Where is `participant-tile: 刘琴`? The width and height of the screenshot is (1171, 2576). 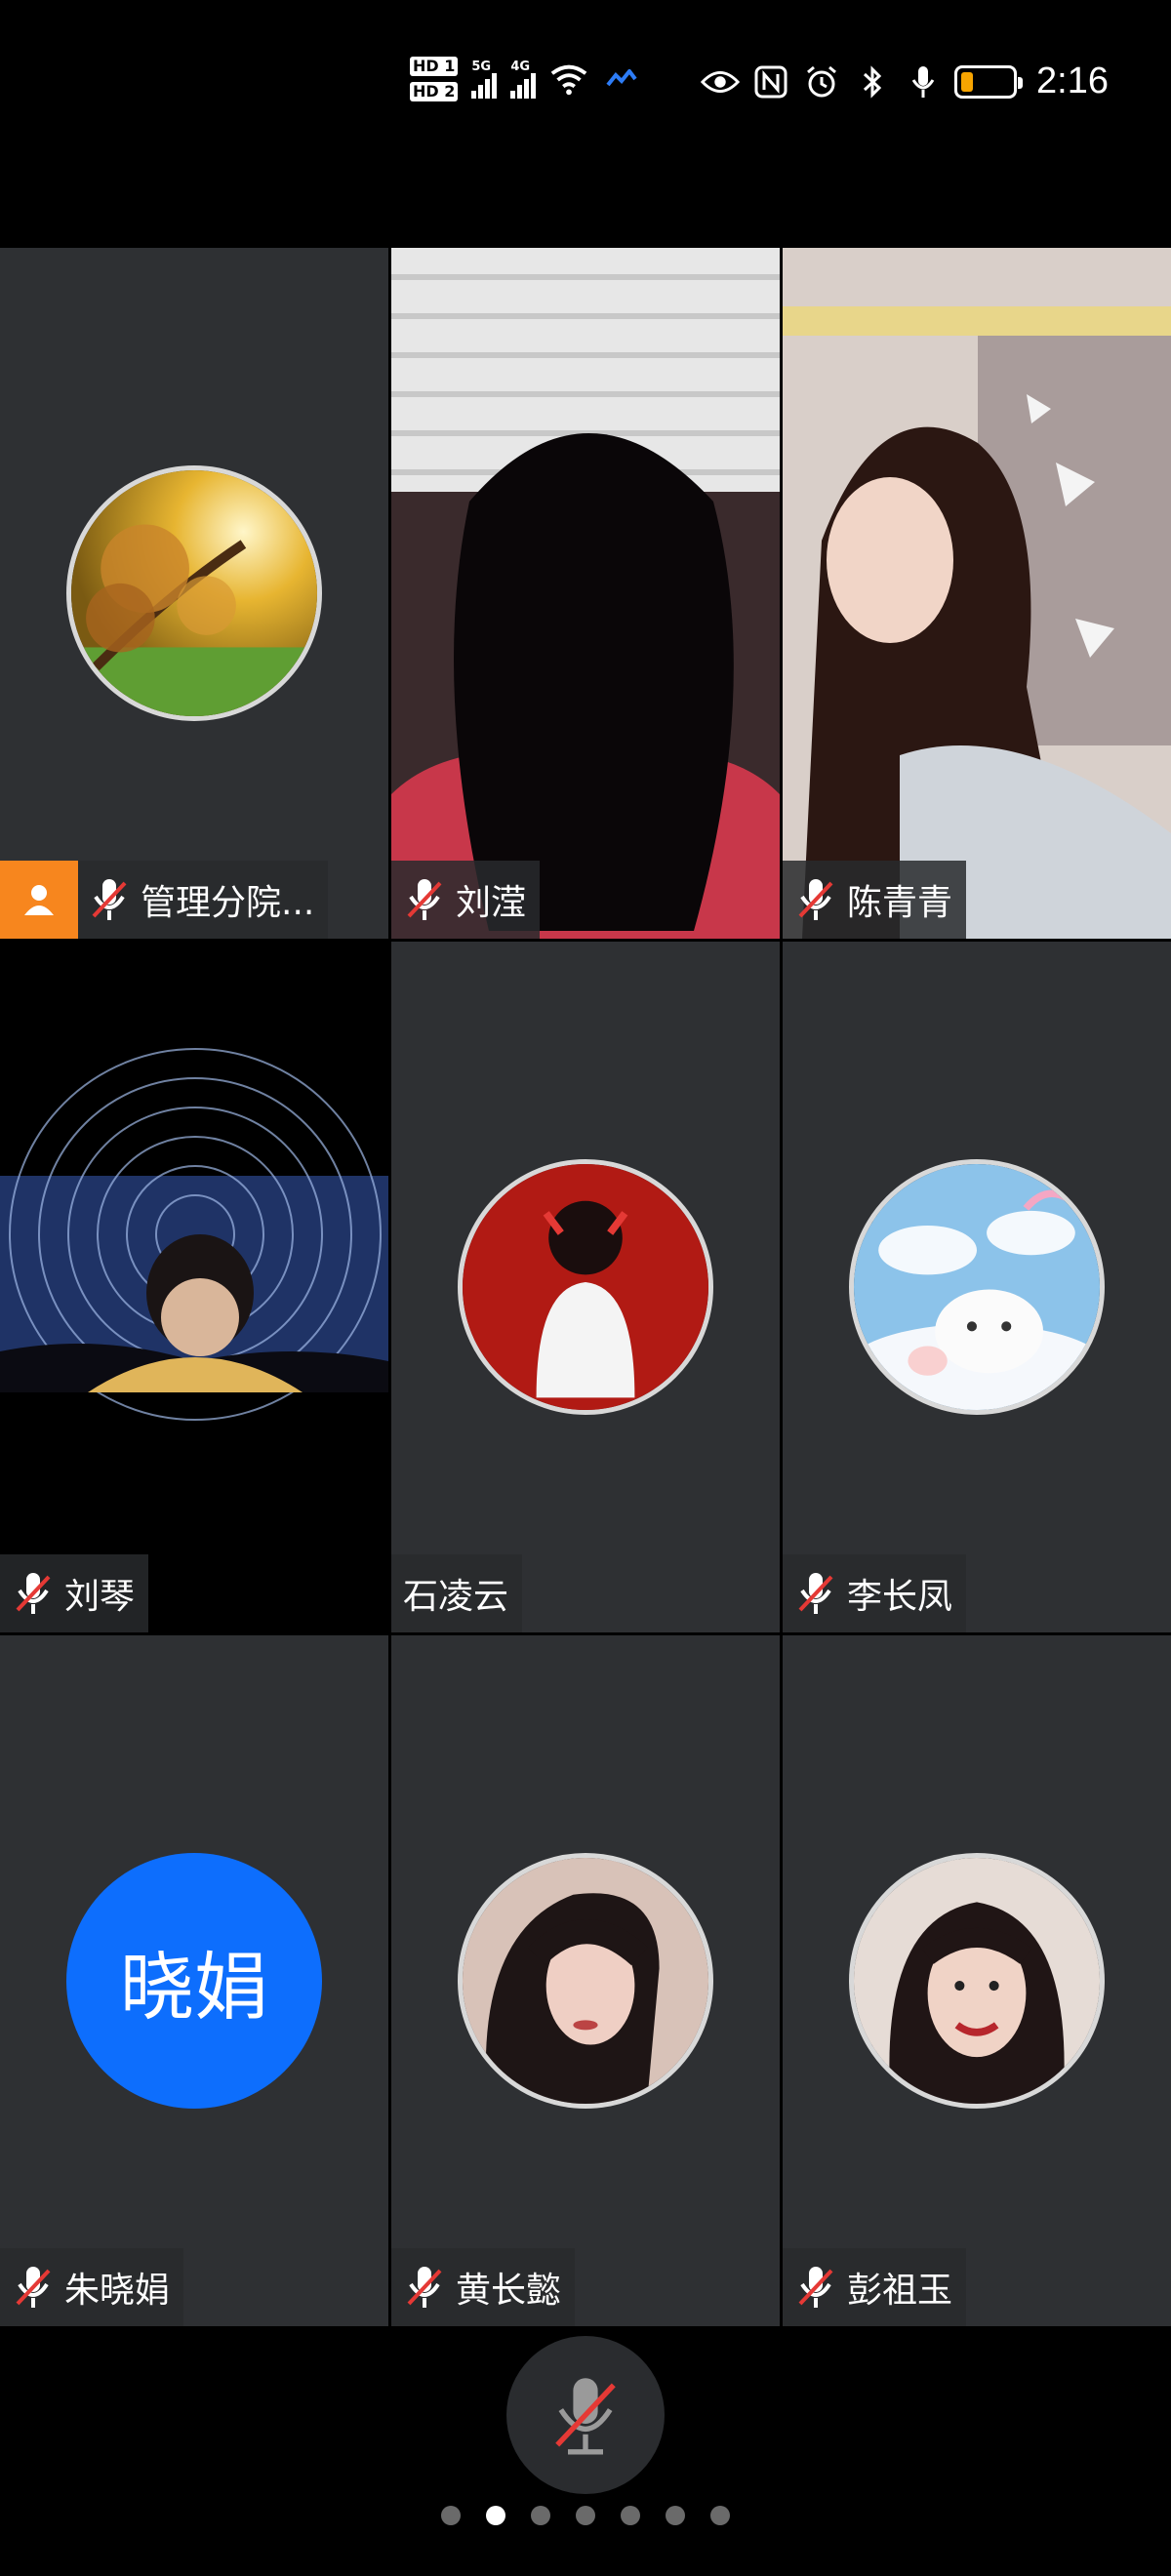 participant-tile: 刘琴 is located at coordinates (194, 1287).